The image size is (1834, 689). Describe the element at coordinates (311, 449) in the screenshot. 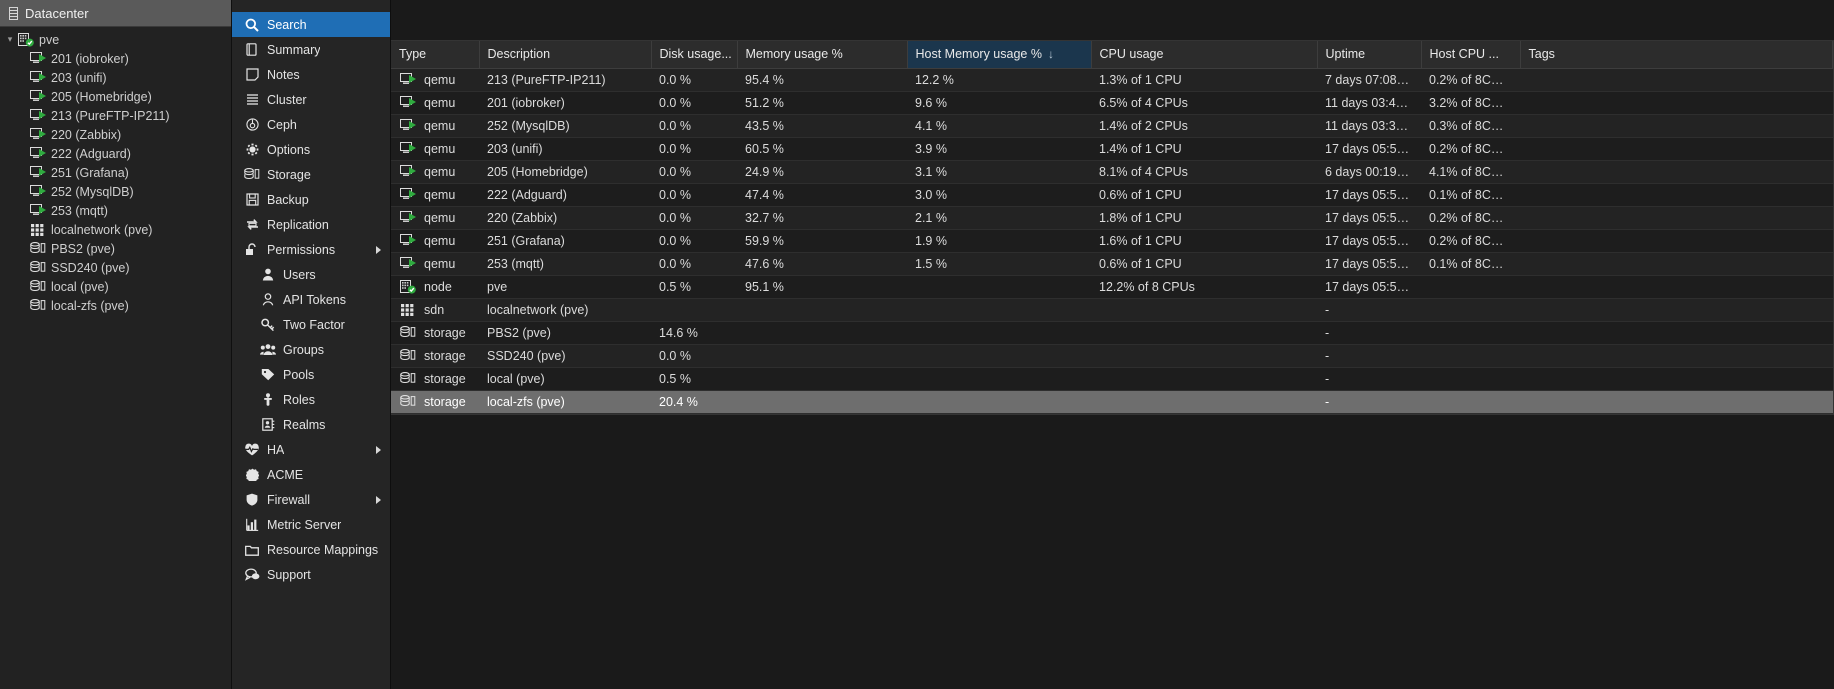

I see `menu-item-ha: HA` at that location.